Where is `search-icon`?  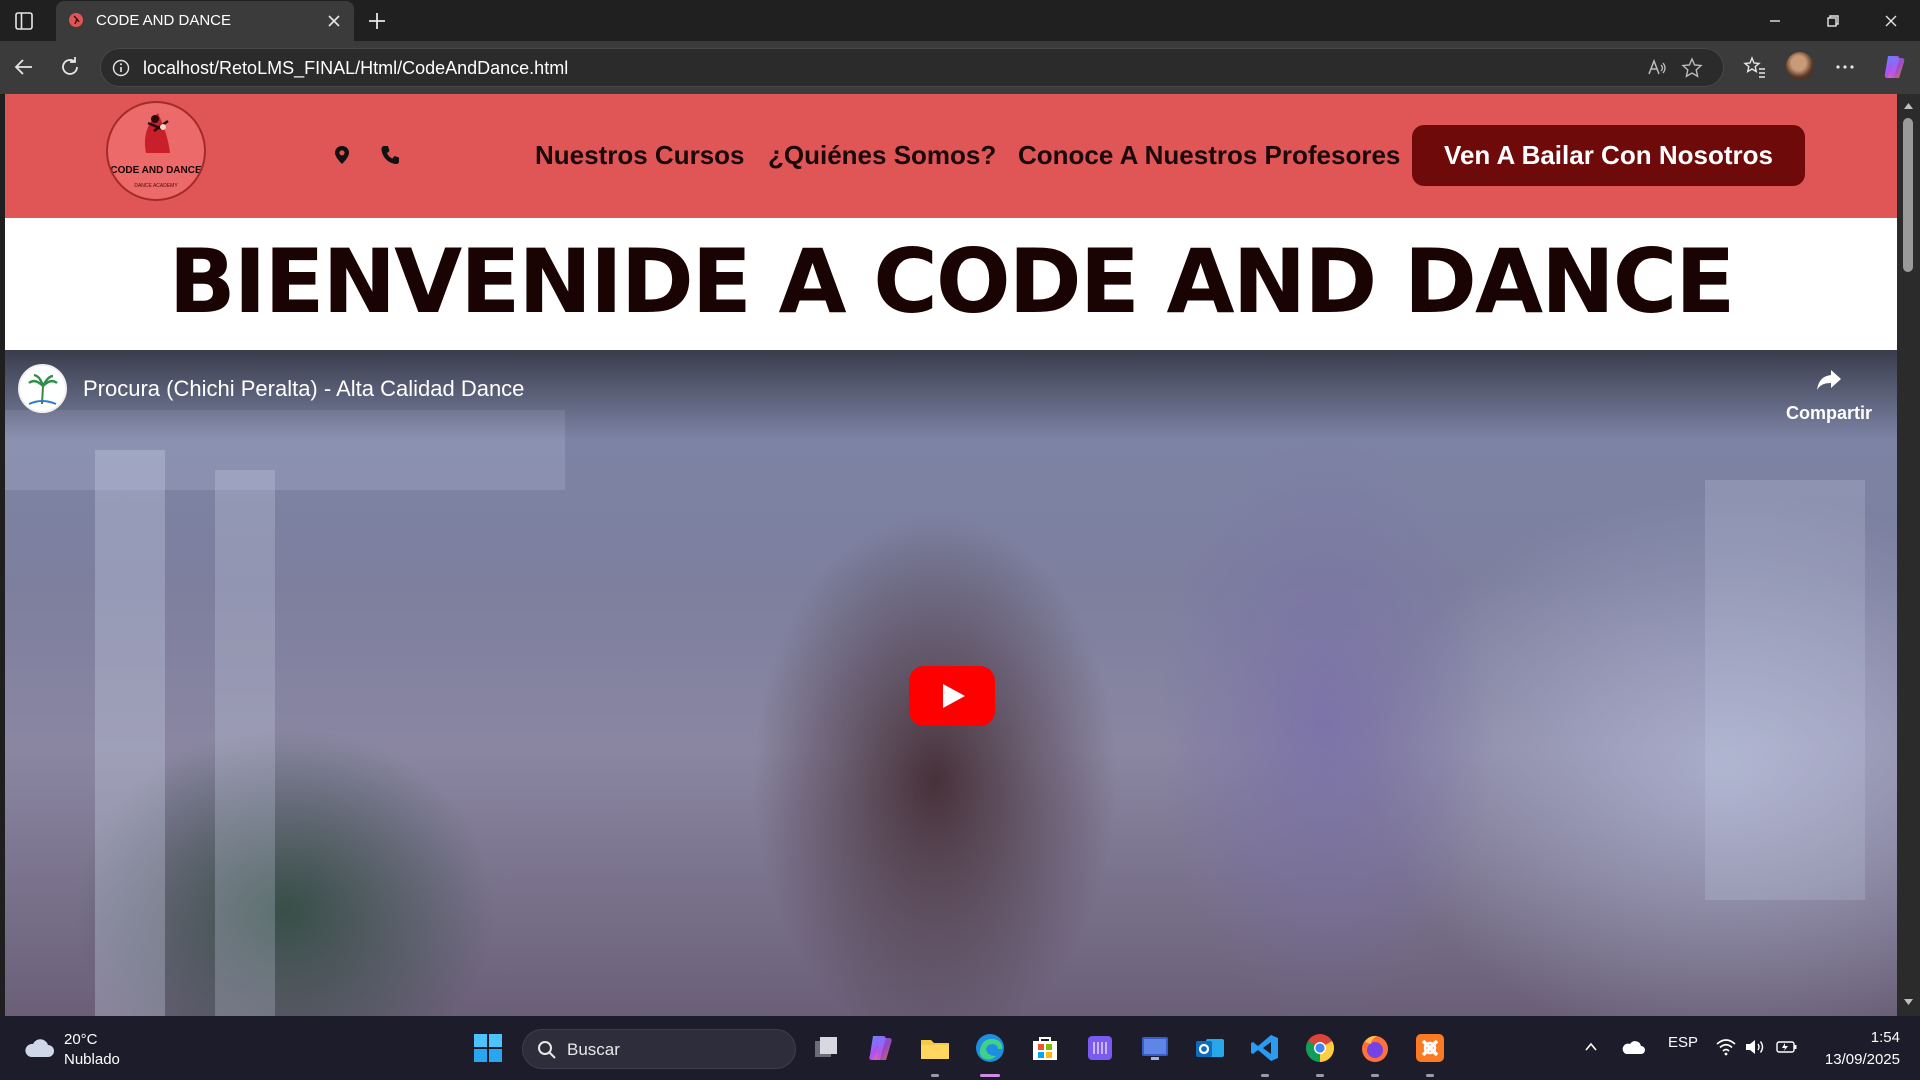 search-icon is located at coordinates (547, 1050).